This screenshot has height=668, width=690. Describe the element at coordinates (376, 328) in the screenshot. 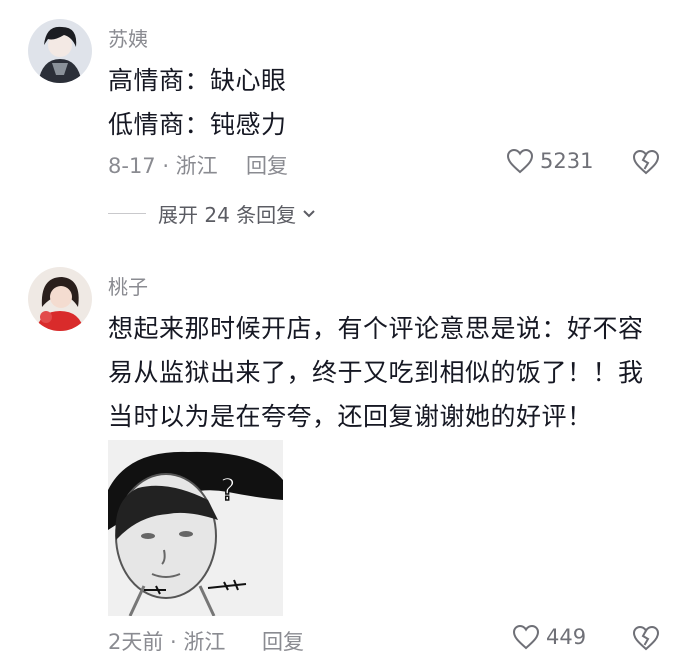

I see `comment-text-line: 想起来那时候开店，有个评论意思是说：好不容` at that location.